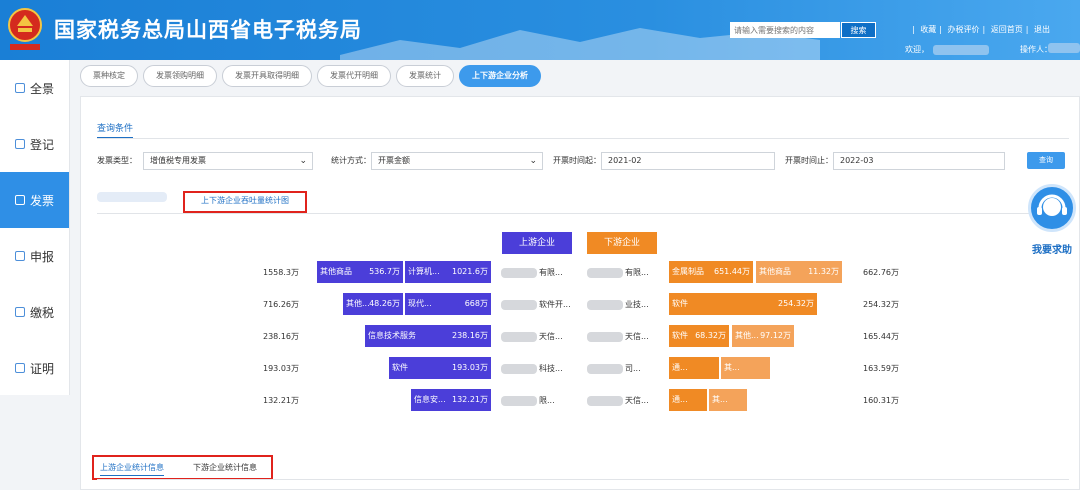  I want to click on upstream-bar: 软件 193.03万, so click(440, 368).